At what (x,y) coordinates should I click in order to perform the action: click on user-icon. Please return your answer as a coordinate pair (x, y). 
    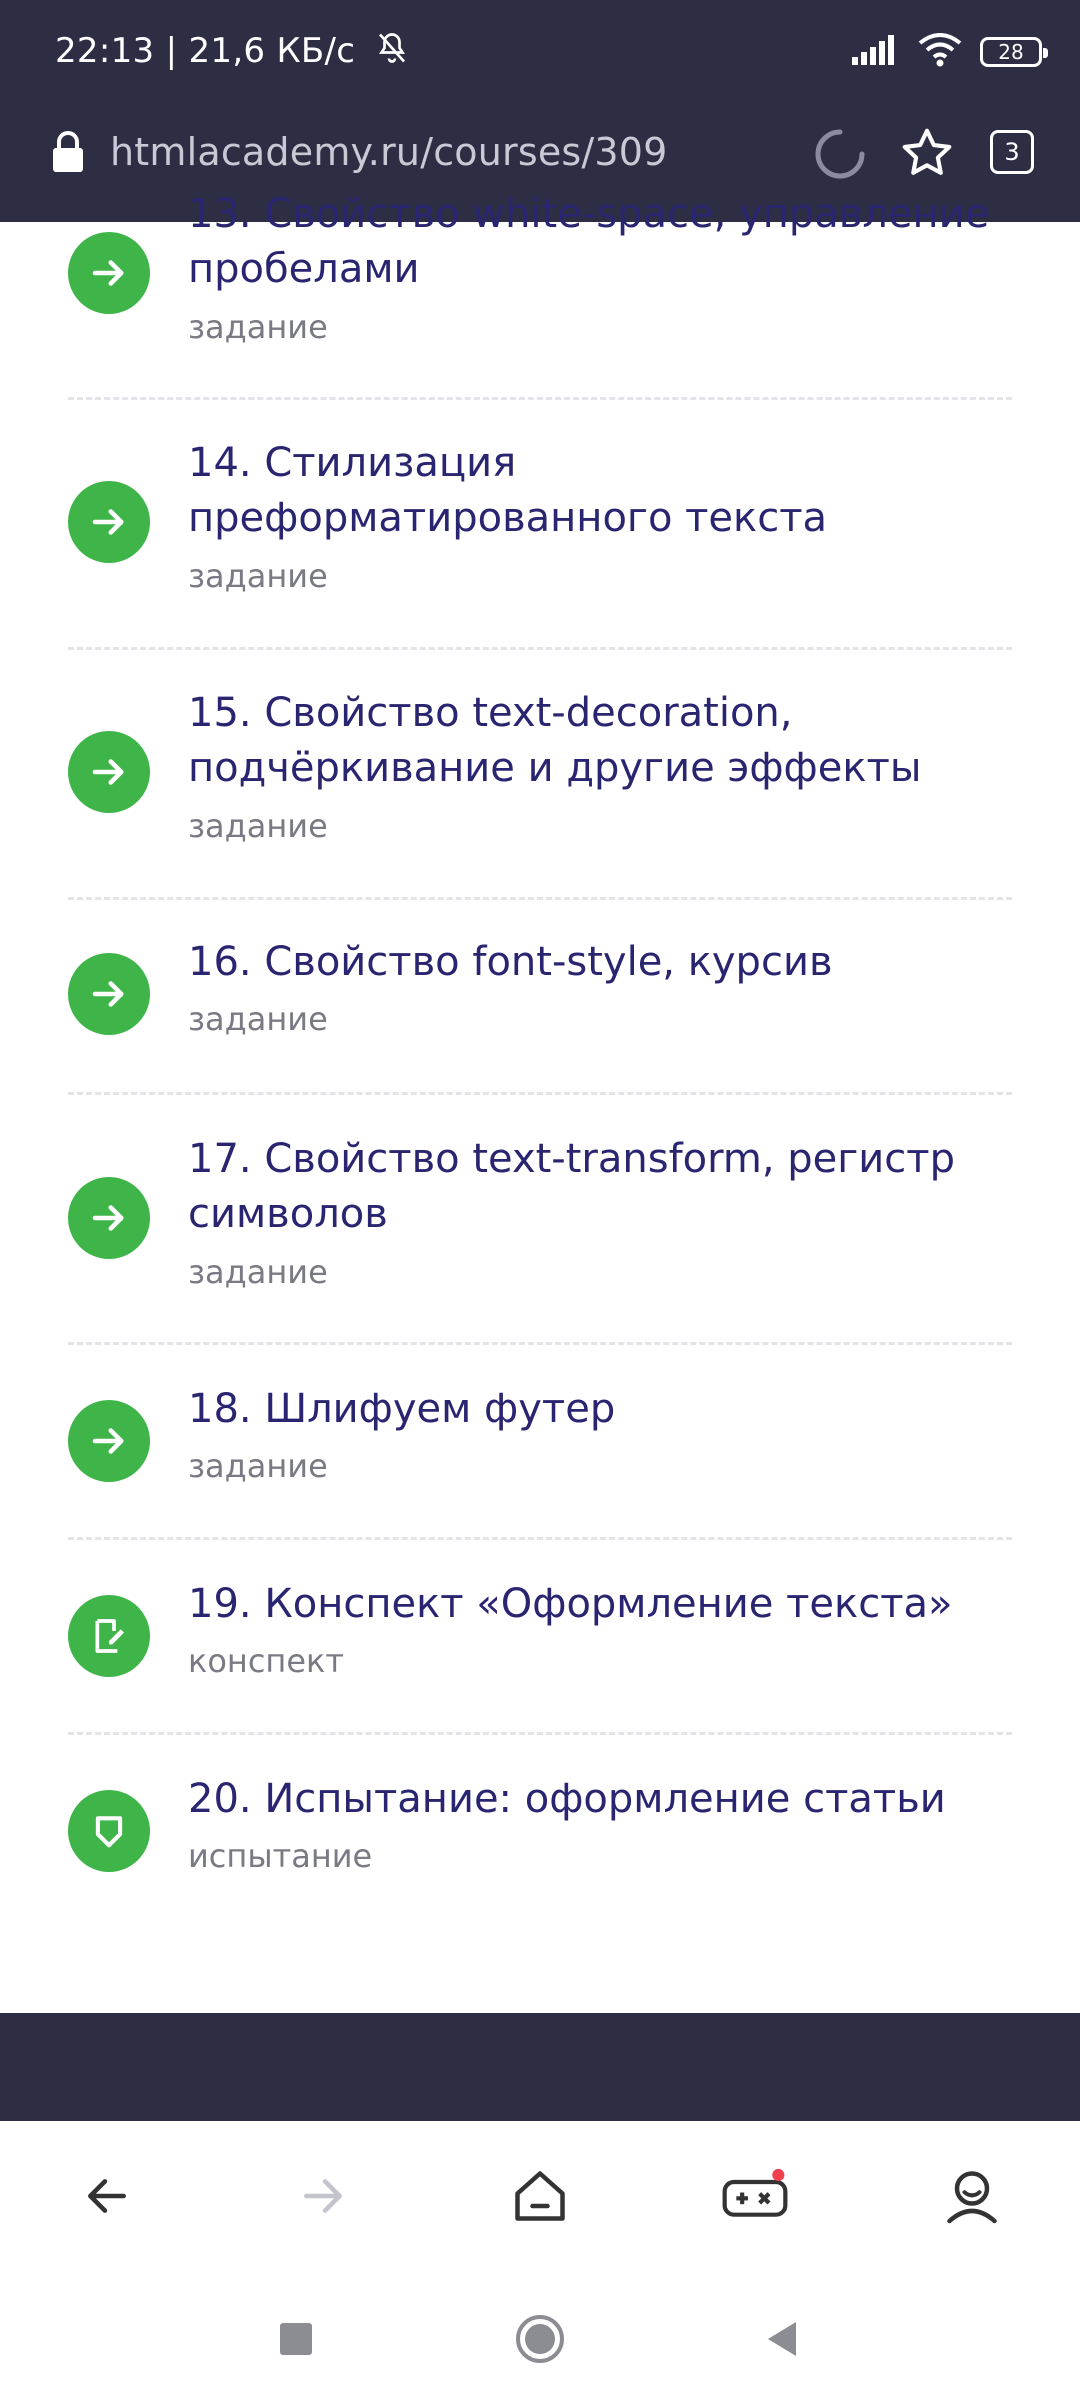
    Looking at the image, I should click on (972, 2197).